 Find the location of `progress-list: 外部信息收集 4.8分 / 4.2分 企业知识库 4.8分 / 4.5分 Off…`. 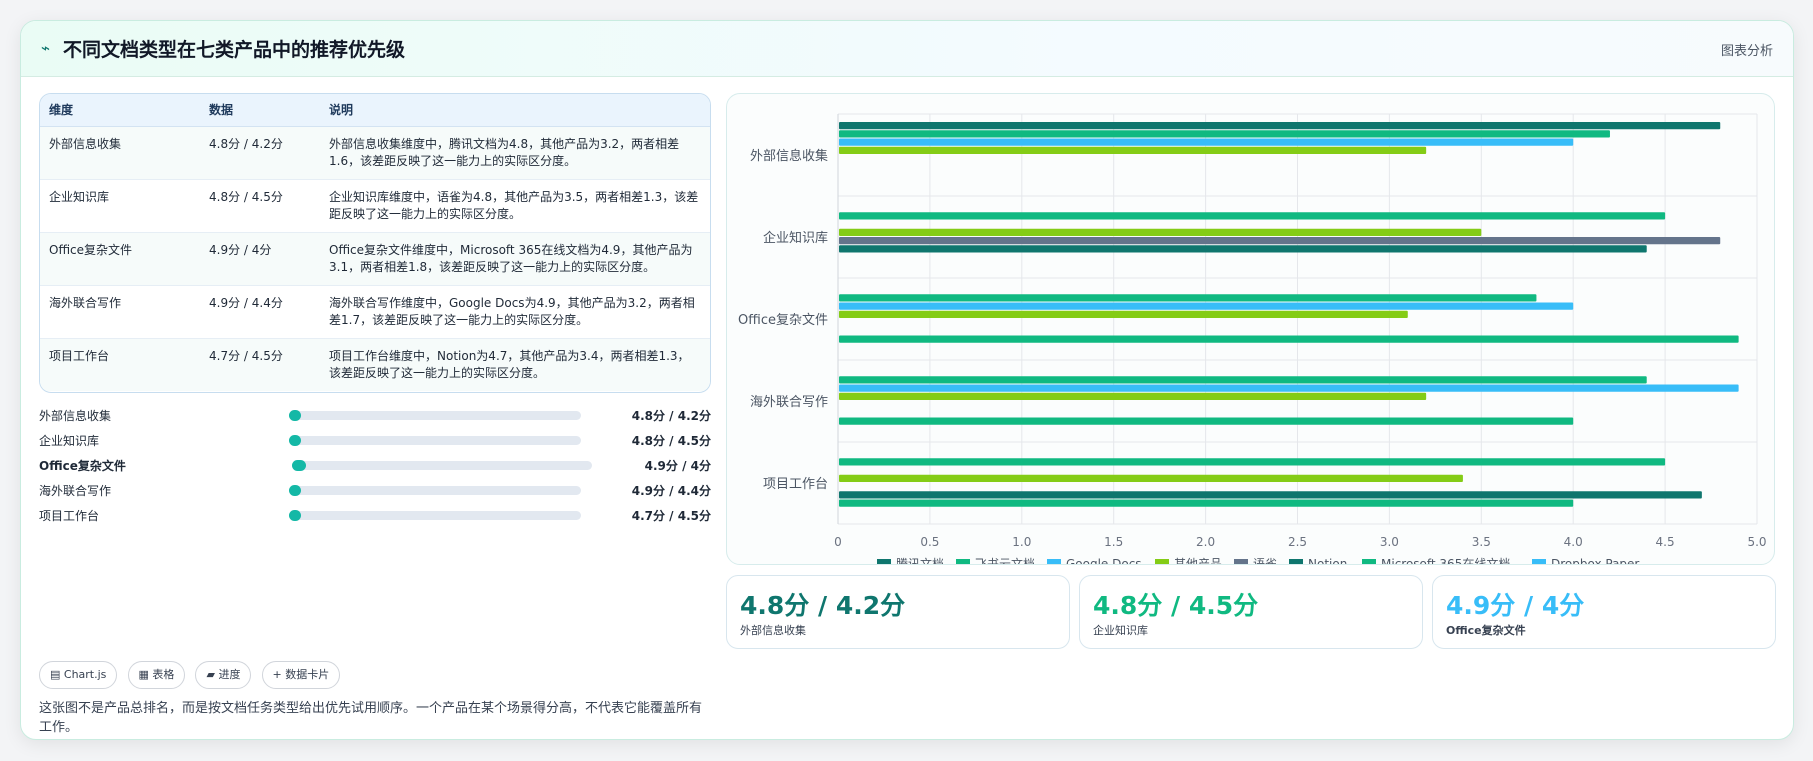

progress-list: 外部信息收集 4.8分 / 4.2分 企业知识库 4.8分 / 4.5分 Off… is located at coordinates (375, 465).